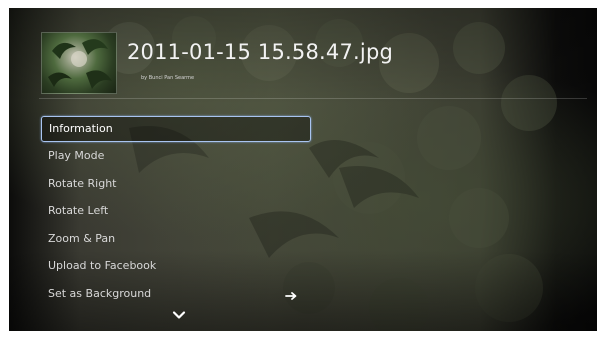 This screenshot has height=339, width=606. I want to click on menu-item-information: Information, so click(176, 129).